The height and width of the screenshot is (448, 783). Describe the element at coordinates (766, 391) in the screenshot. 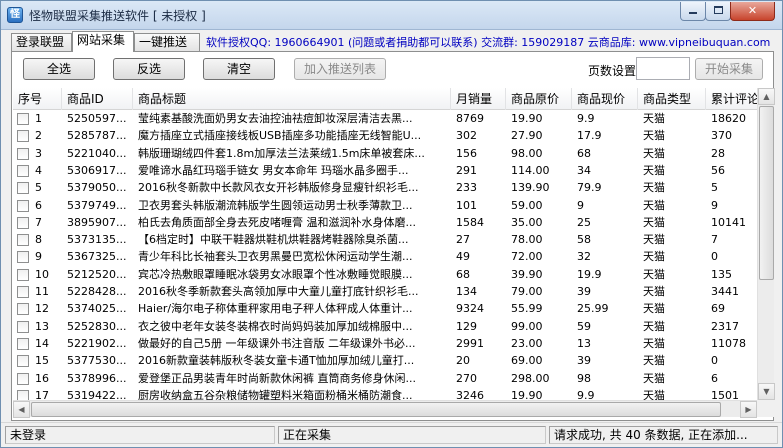

I see `scroll-down-icon: ▼` at that location.